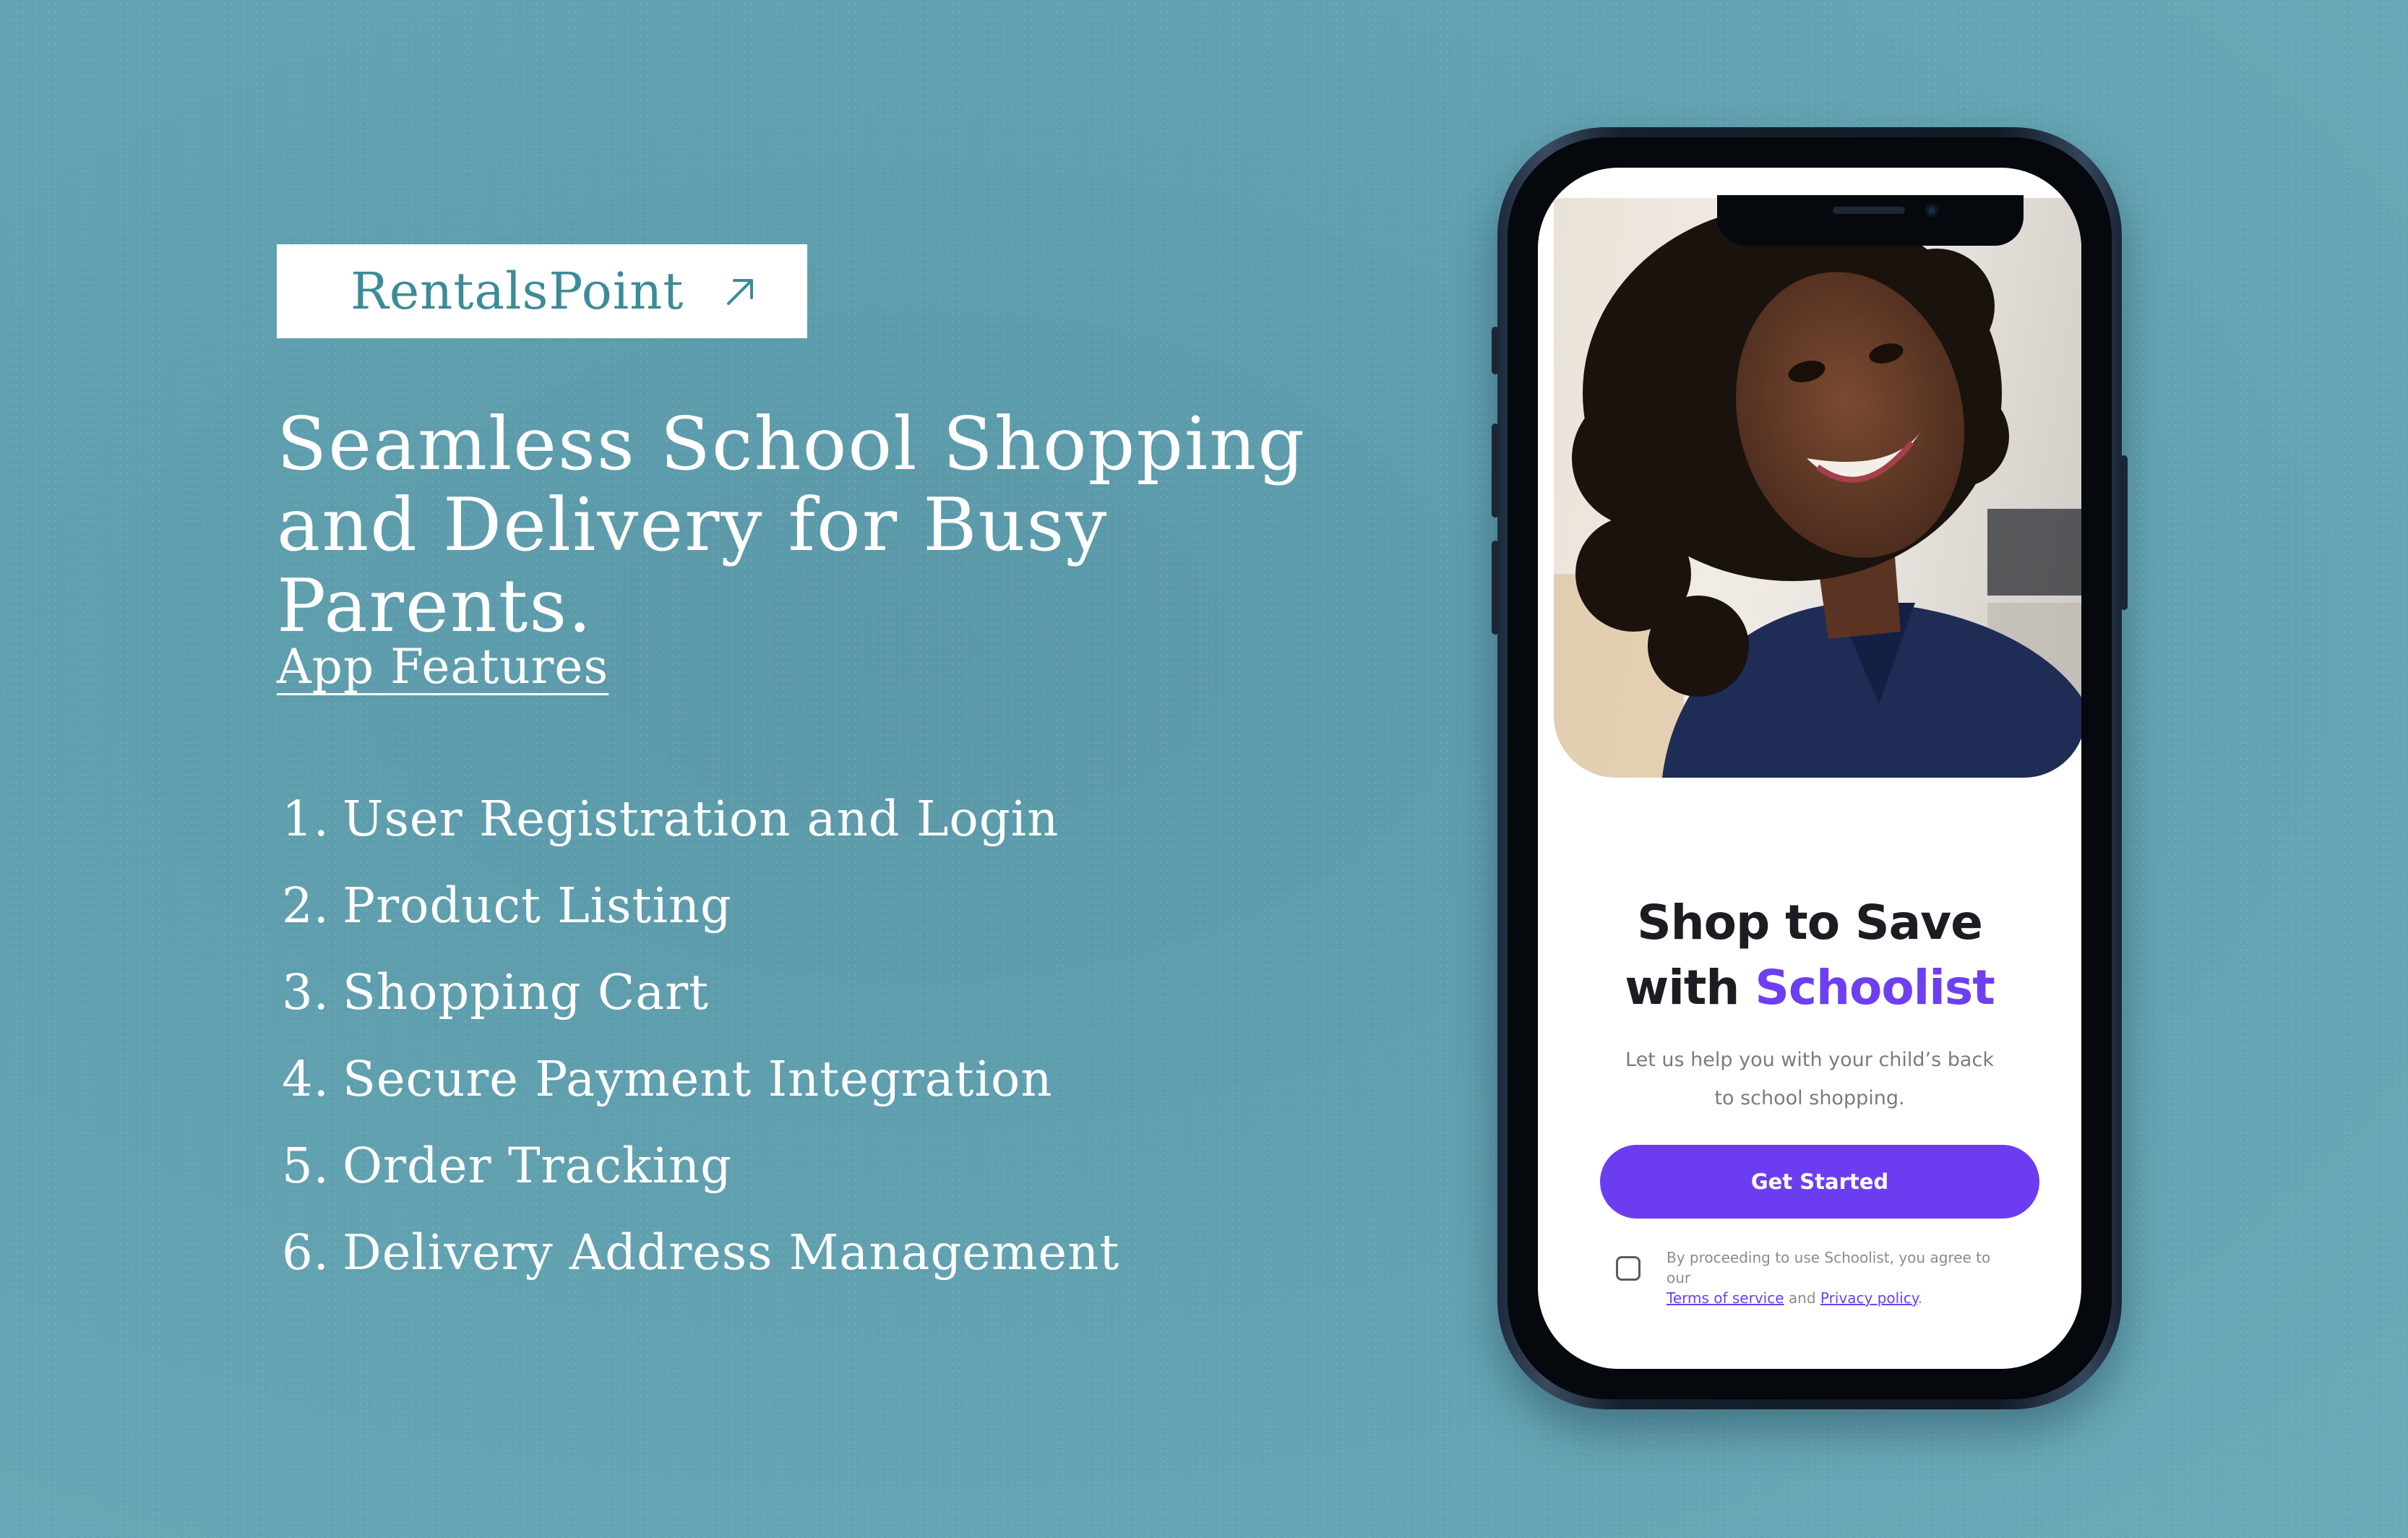 The width and height of the screenshot is (2408, 1538). I want to click on feature-item: 3. Shopping Cart, so click(700, 993).